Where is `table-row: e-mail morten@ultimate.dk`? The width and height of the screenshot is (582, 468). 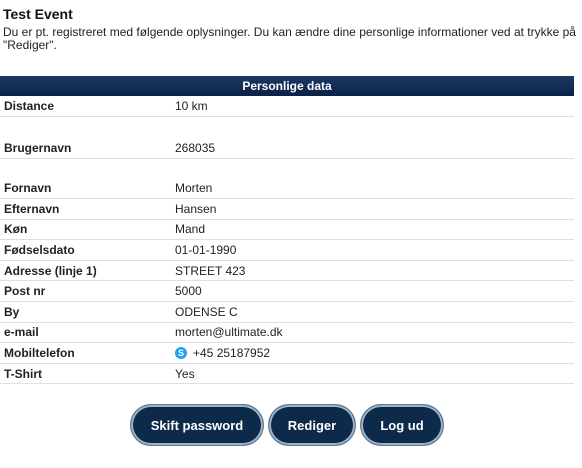 table-row: e-mail morten@ultimate.dk is located at coordinates (287, 333).